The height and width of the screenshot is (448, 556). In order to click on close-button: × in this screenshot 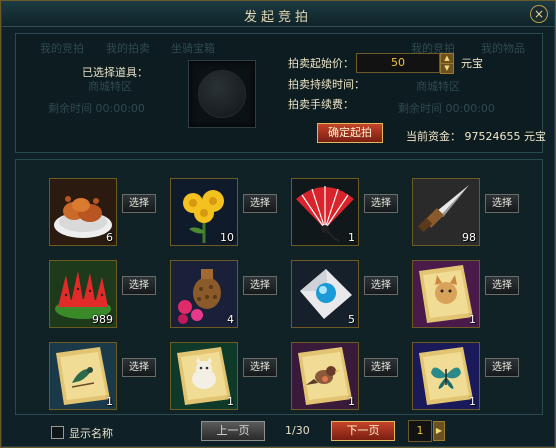, I will do `click(539, 14)`.